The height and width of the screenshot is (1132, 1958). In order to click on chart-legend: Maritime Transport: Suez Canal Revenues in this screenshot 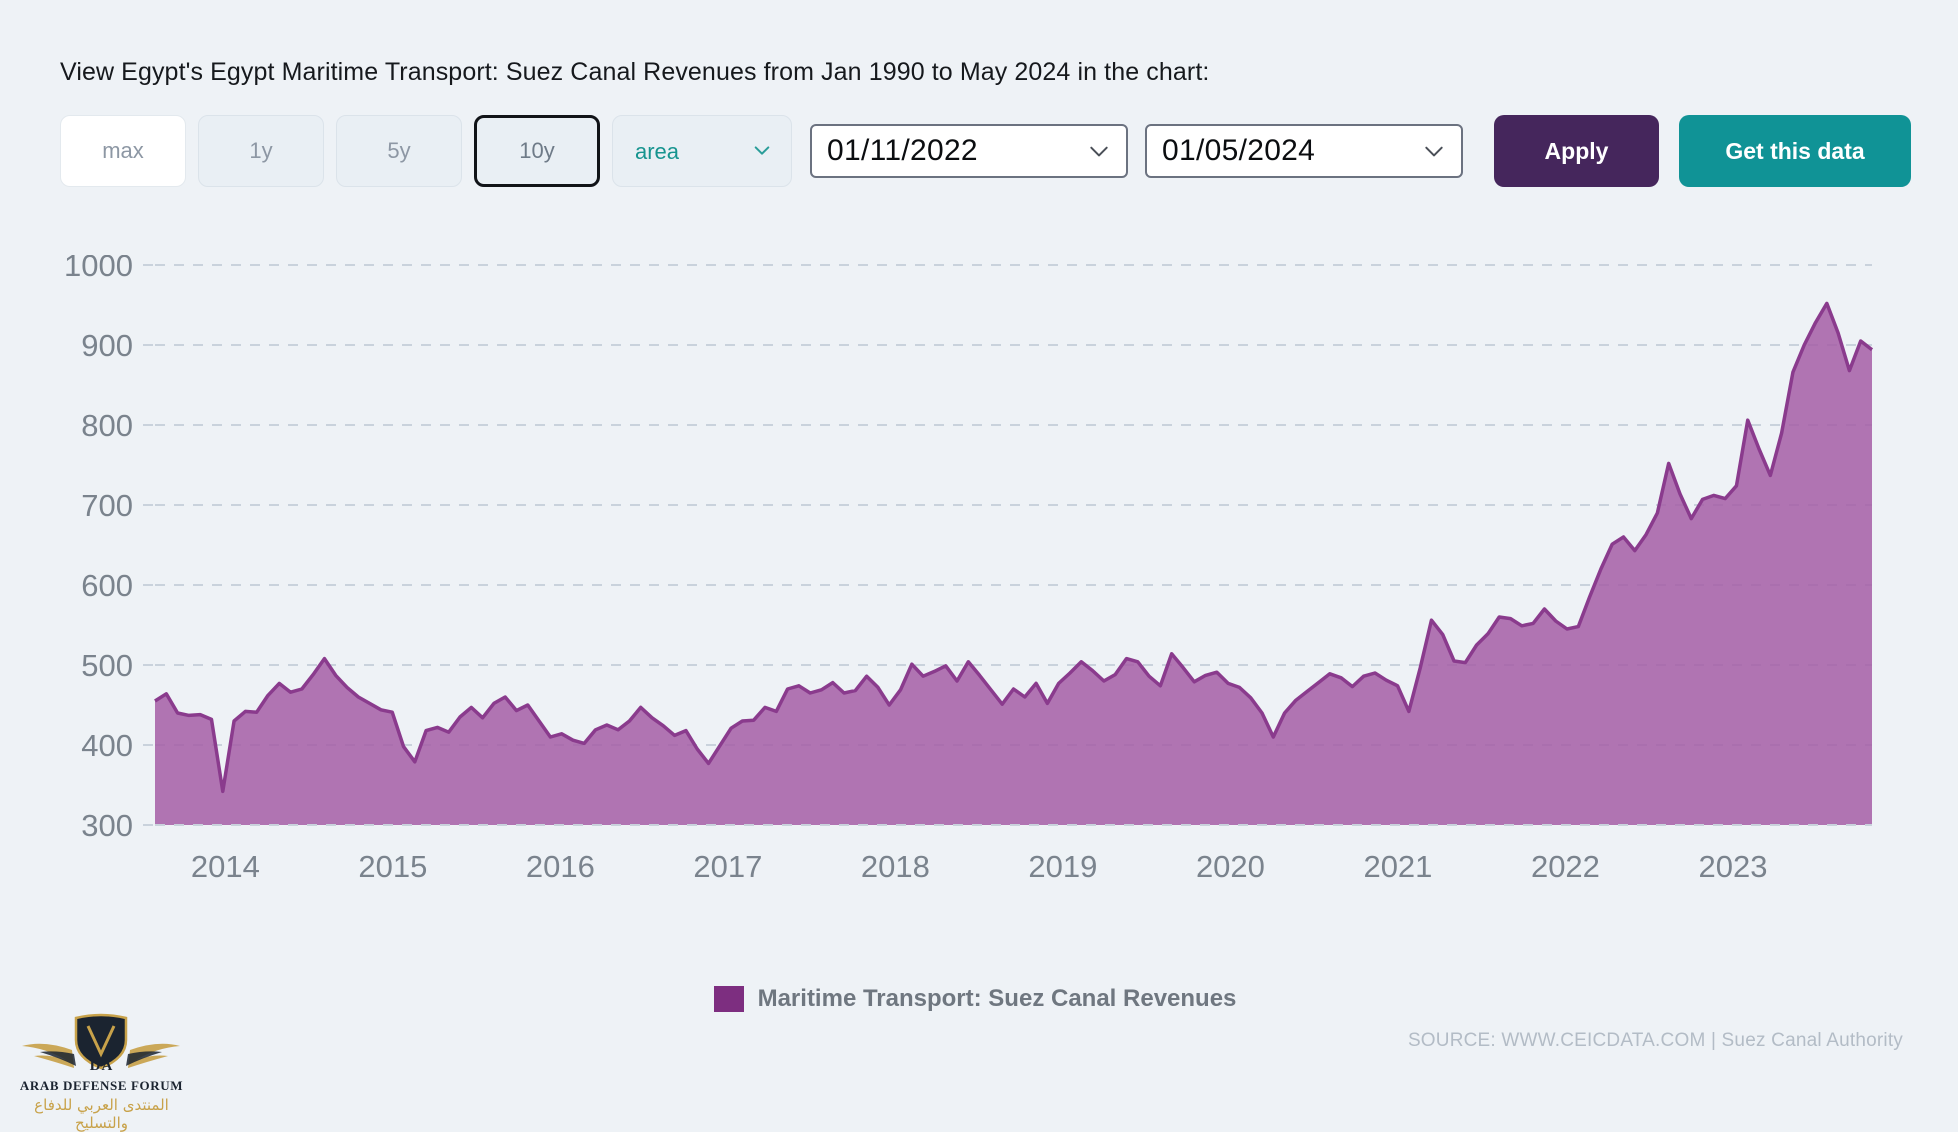, I will do `click(975, 999)`.